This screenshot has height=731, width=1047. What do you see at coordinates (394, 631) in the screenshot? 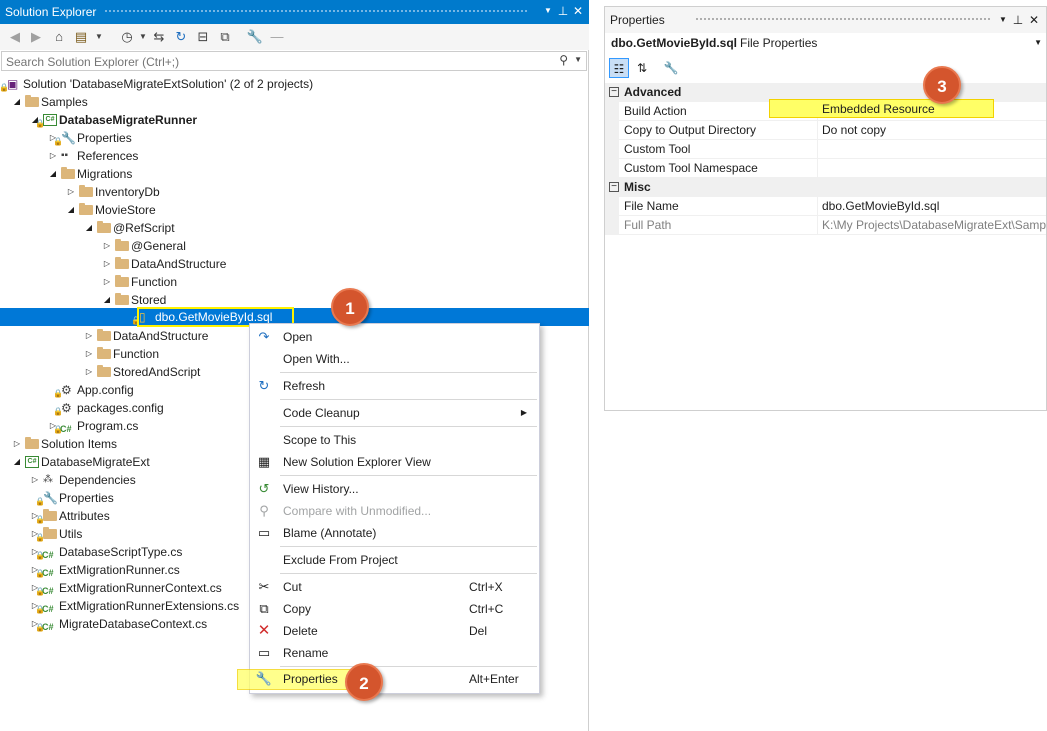
I see `menu-item-delete: ✕ Delete Del` at bounding box center [394, 631].